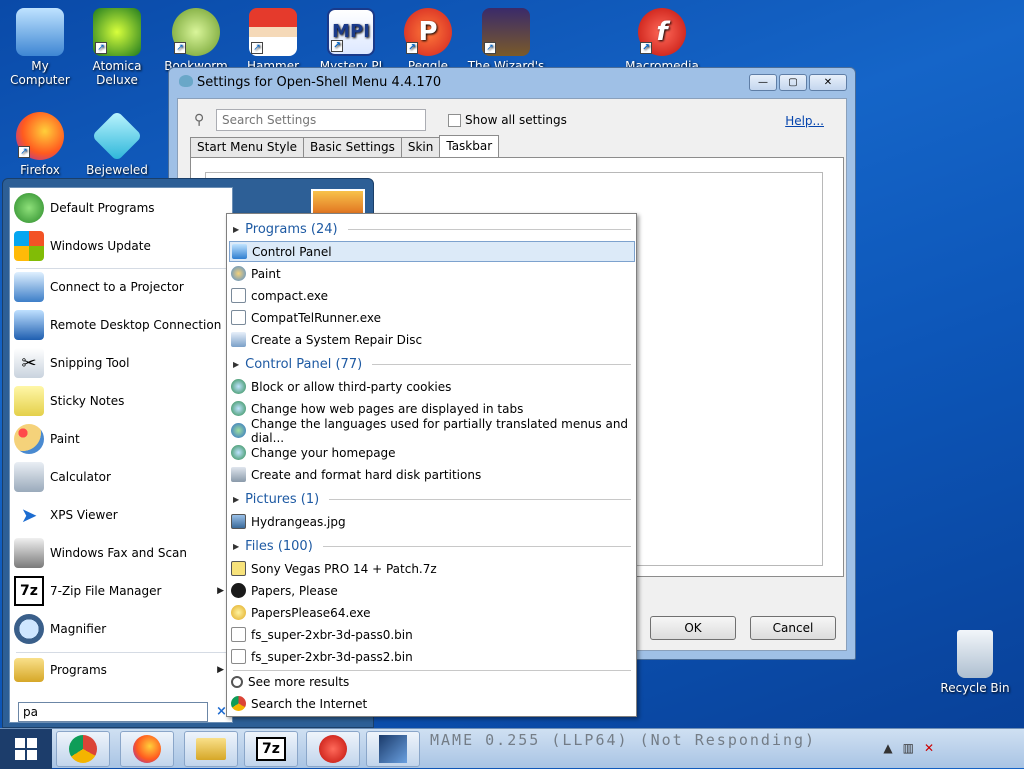  I want to click on scissors-icon: ✂, so click(29, 363).